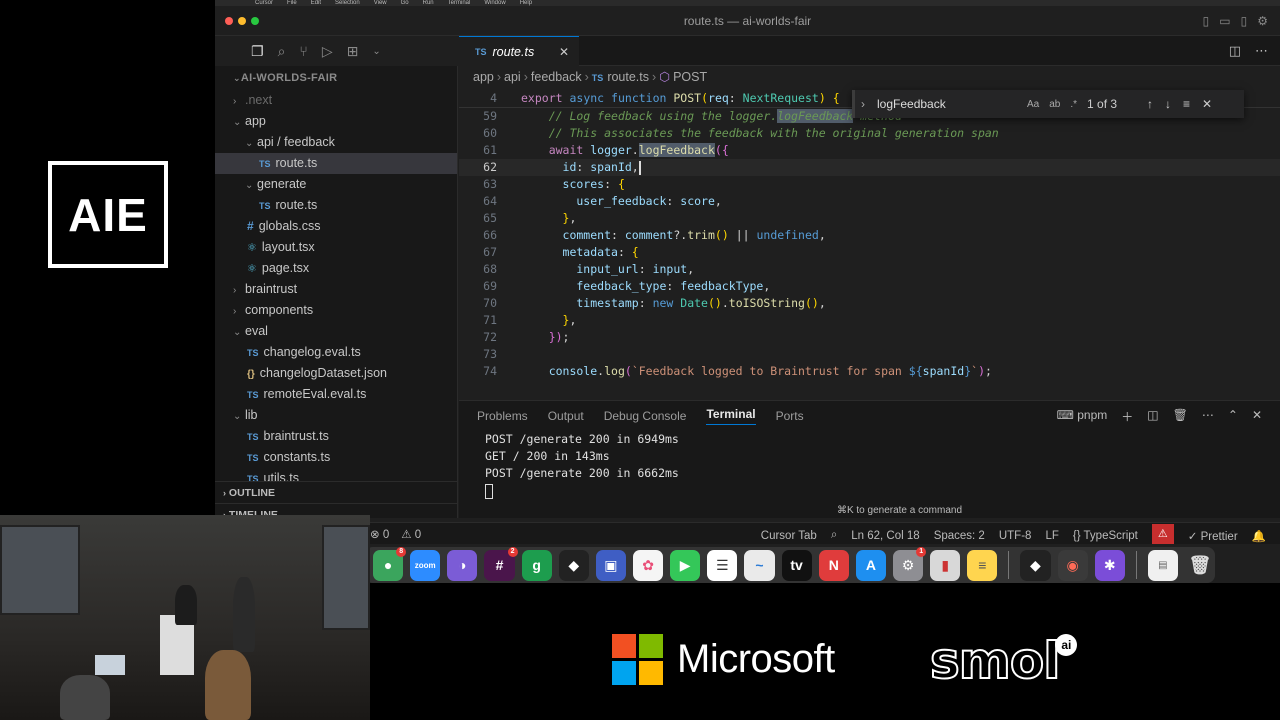  What do you see at coordinates (1186, 104) in the screenshot?
I see `find-in-selection-icon: ≡` at bounding box center [1186, 104].